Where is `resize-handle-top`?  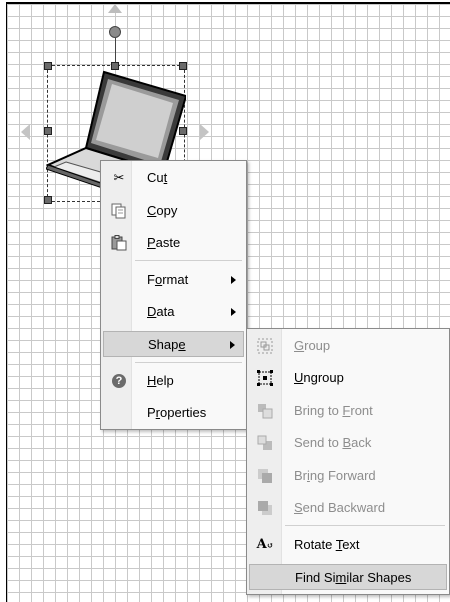 resize-handle-top is located at coordinates (115, 66).